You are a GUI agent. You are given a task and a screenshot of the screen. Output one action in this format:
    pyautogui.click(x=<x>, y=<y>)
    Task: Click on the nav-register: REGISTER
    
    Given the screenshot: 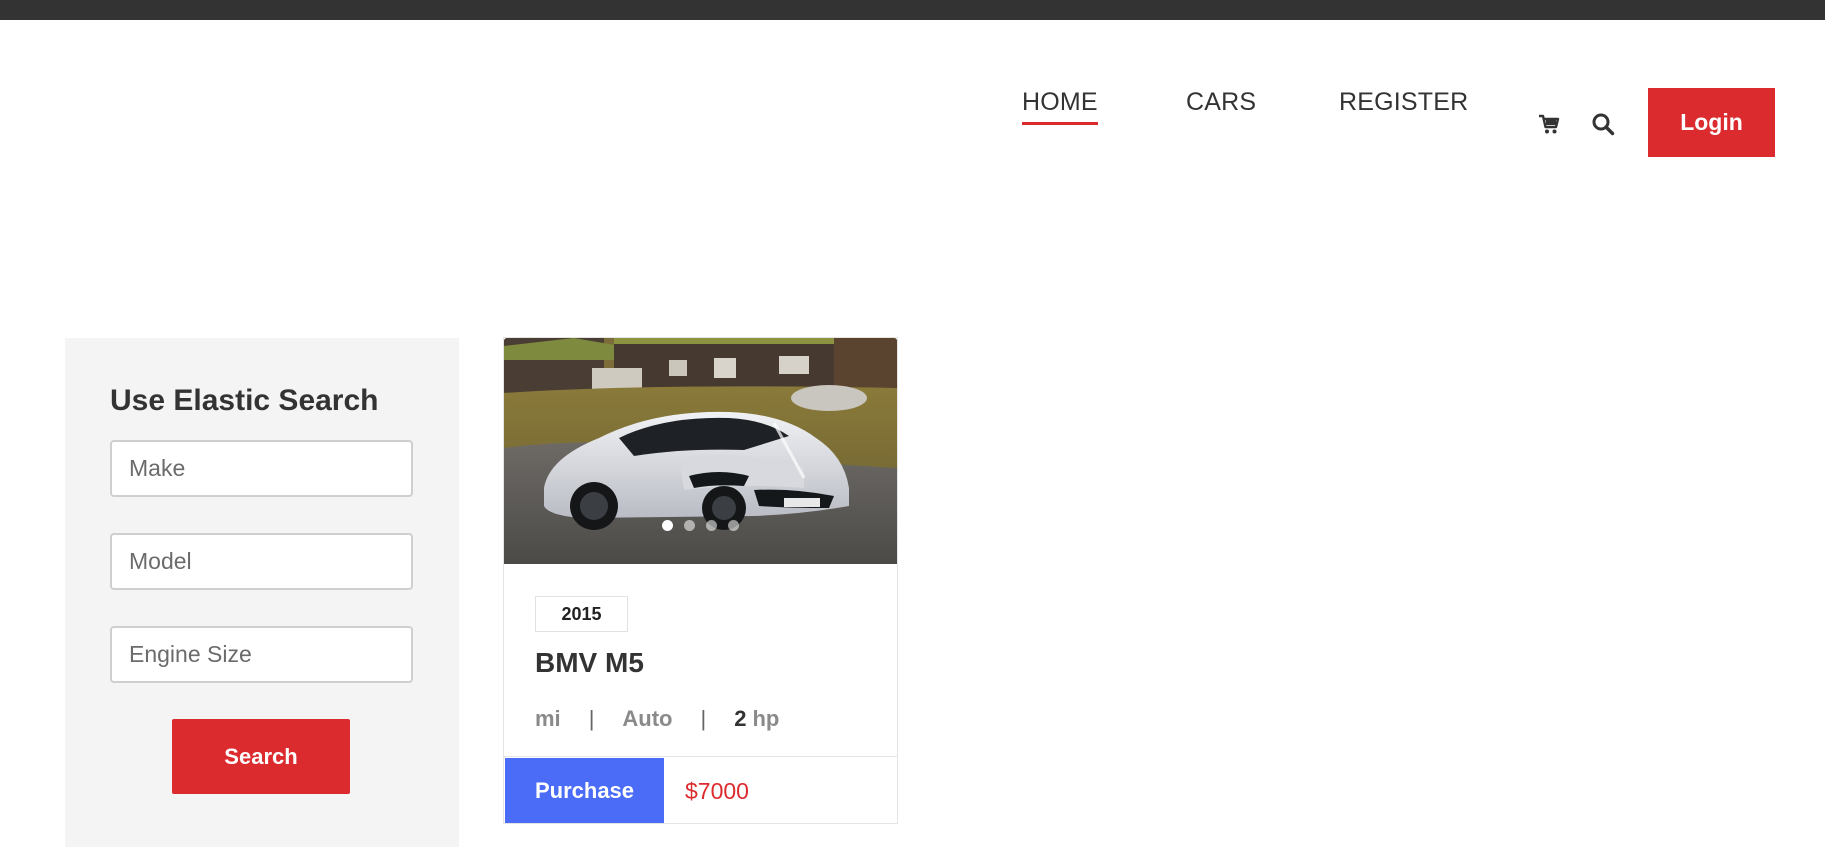 What is the action you would take?
    pyautogui.click(x=1403, y=102)
    